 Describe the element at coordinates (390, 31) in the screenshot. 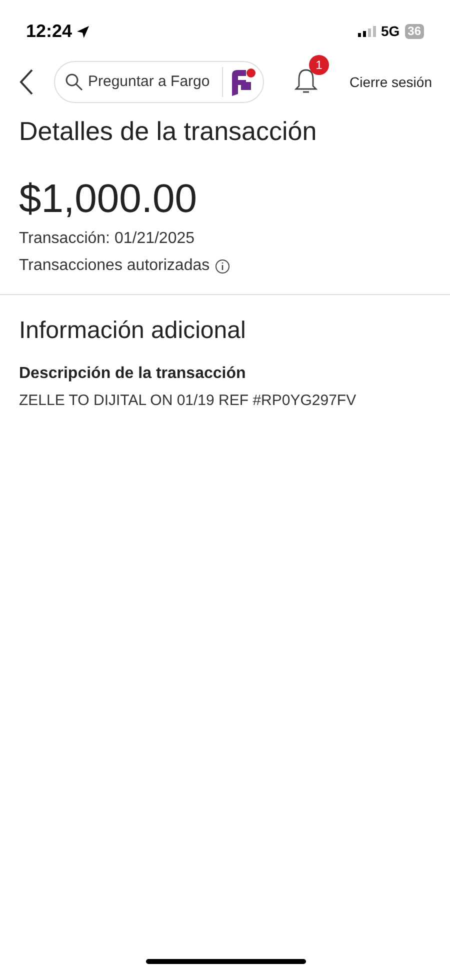

I see `network-label: 5G` at that location.